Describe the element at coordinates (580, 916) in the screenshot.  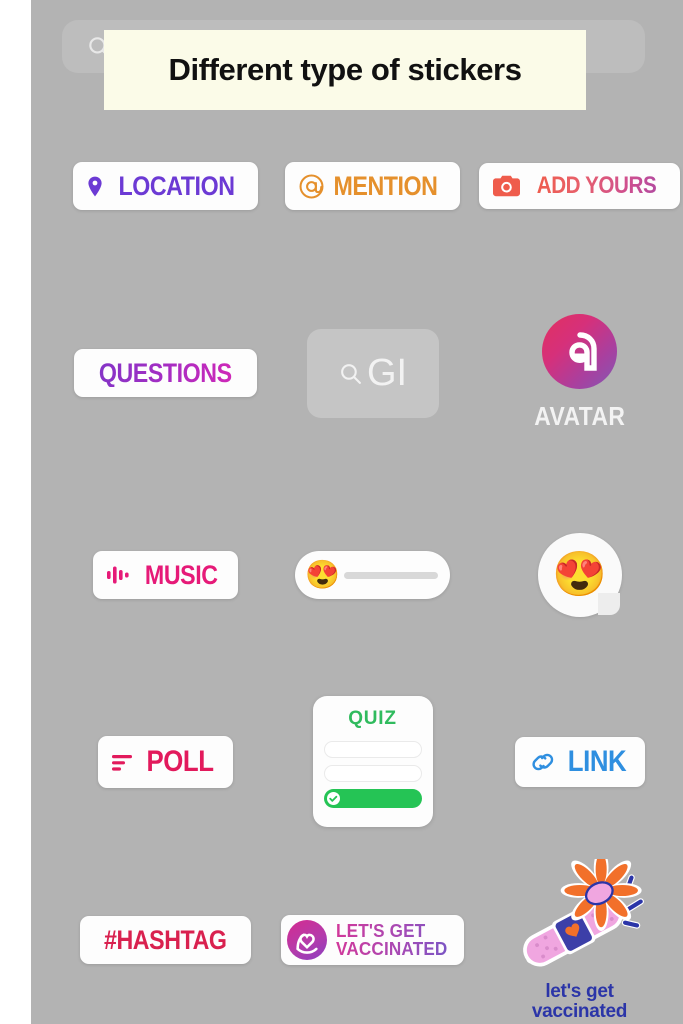
I see `bandage-flower-icon` at that location.